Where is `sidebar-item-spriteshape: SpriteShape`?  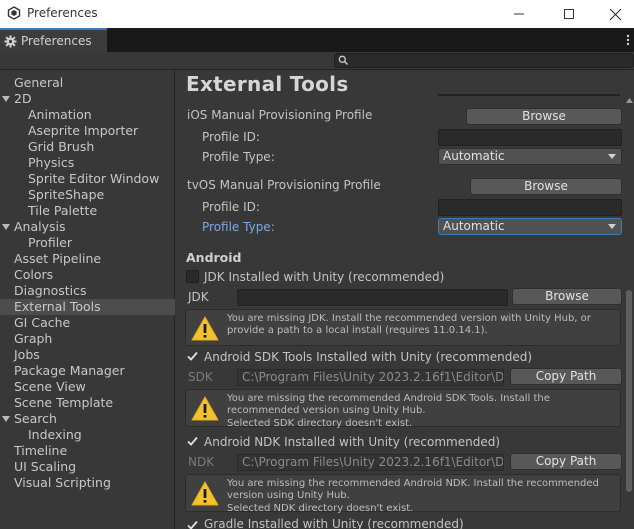
sidebar-item-spriteshape: SpriteShape is located at coordinates (87, 195).